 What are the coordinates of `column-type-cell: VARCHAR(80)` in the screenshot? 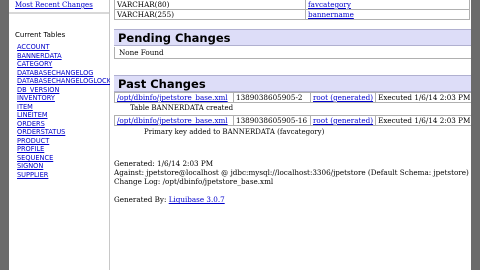 It's located at (210, 5).